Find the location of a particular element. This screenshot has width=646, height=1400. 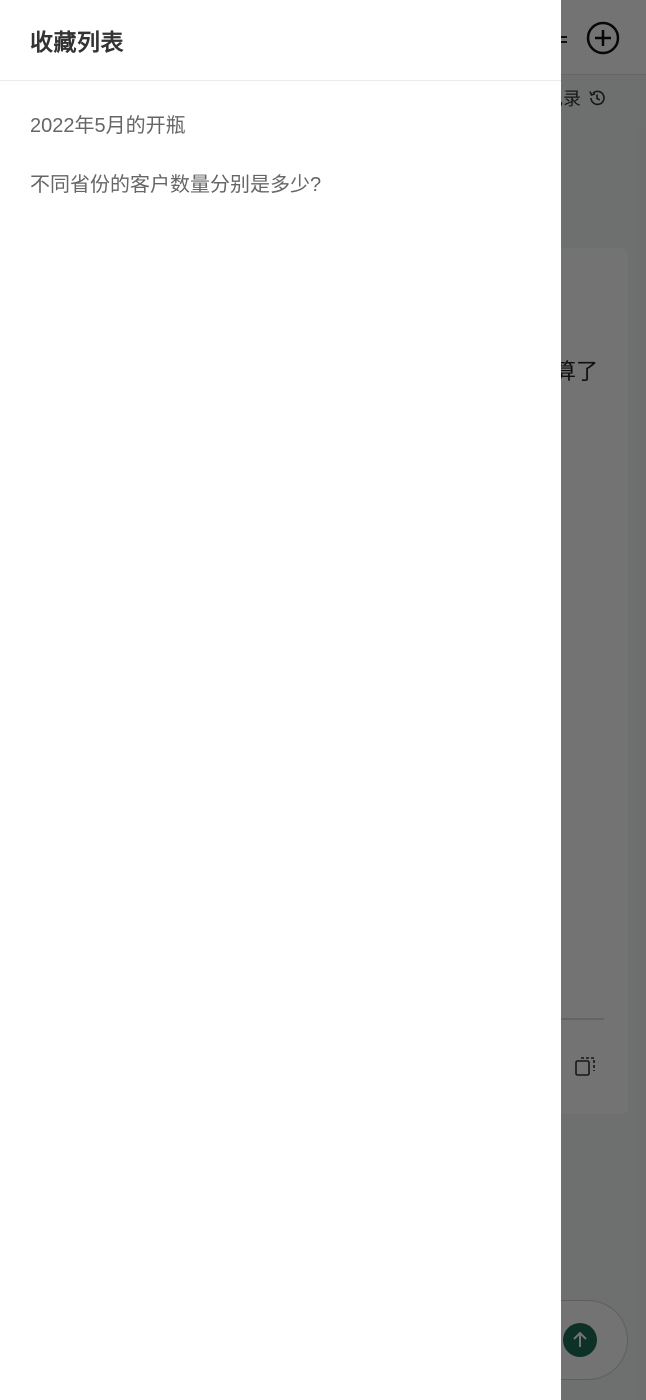

favorites-list: 2022年5月的开瓶 不同省份的客户数量分别是多少? is located at coordinates (280, 153).